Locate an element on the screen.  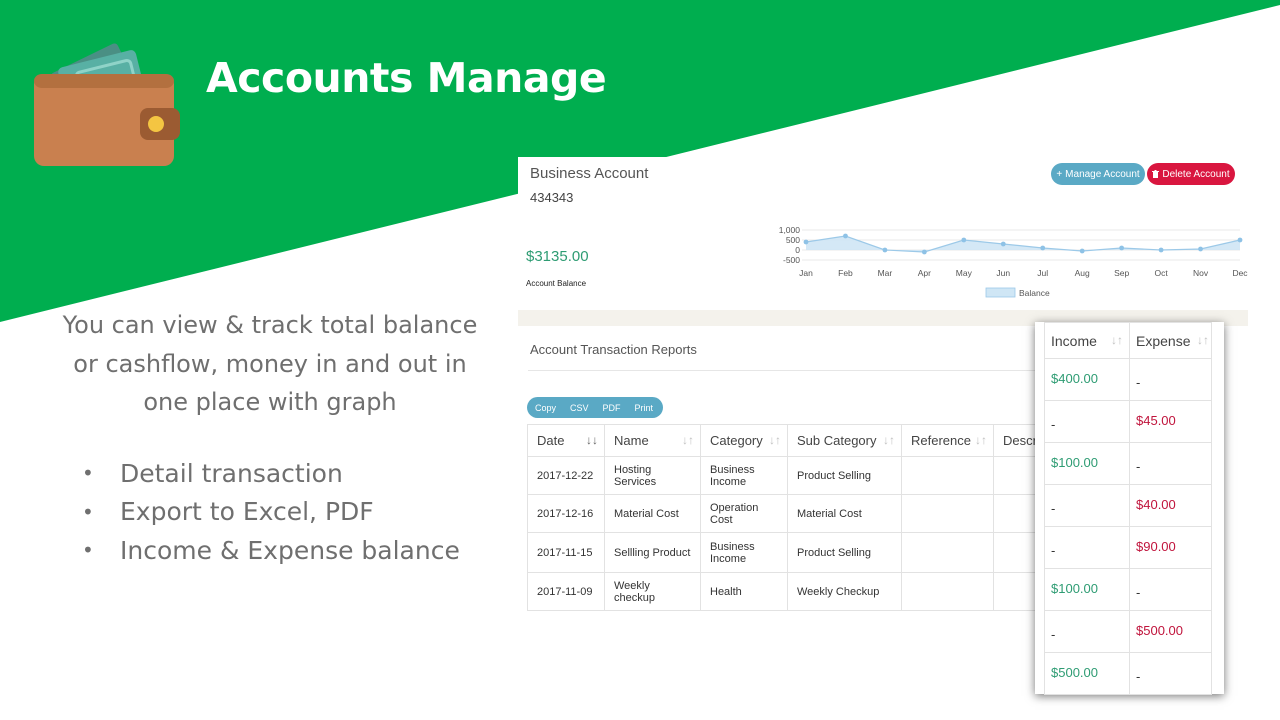
cell-income: $100.00 is located at coordinates (1087, 463).